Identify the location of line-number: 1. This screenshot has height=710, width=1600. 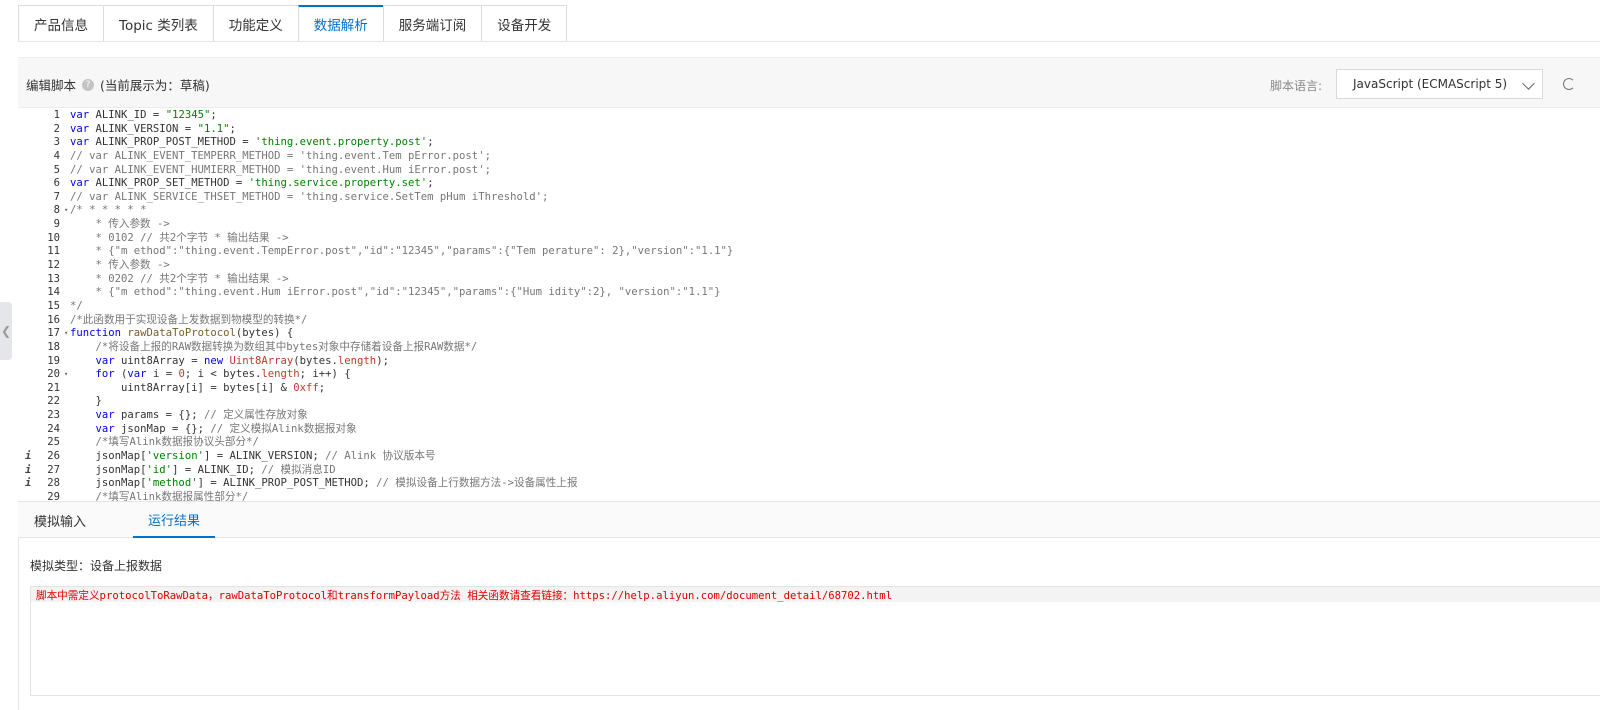
(56, 115).